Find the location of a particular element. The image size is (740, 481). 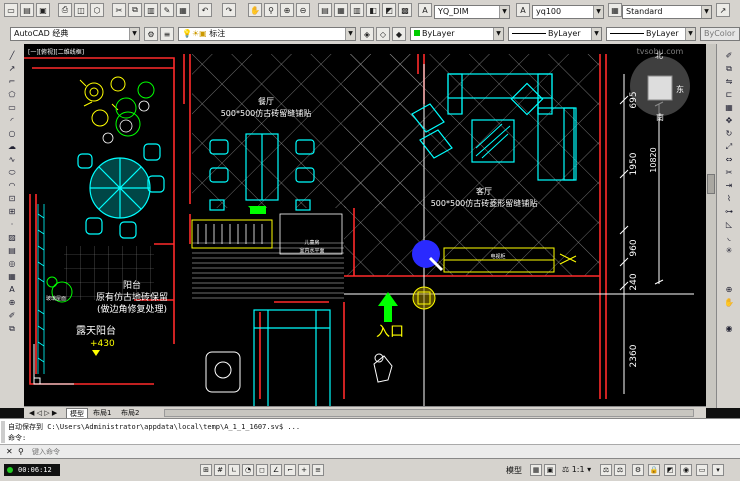

scale-icon: ⤢ is located at coordinates (729, 146).